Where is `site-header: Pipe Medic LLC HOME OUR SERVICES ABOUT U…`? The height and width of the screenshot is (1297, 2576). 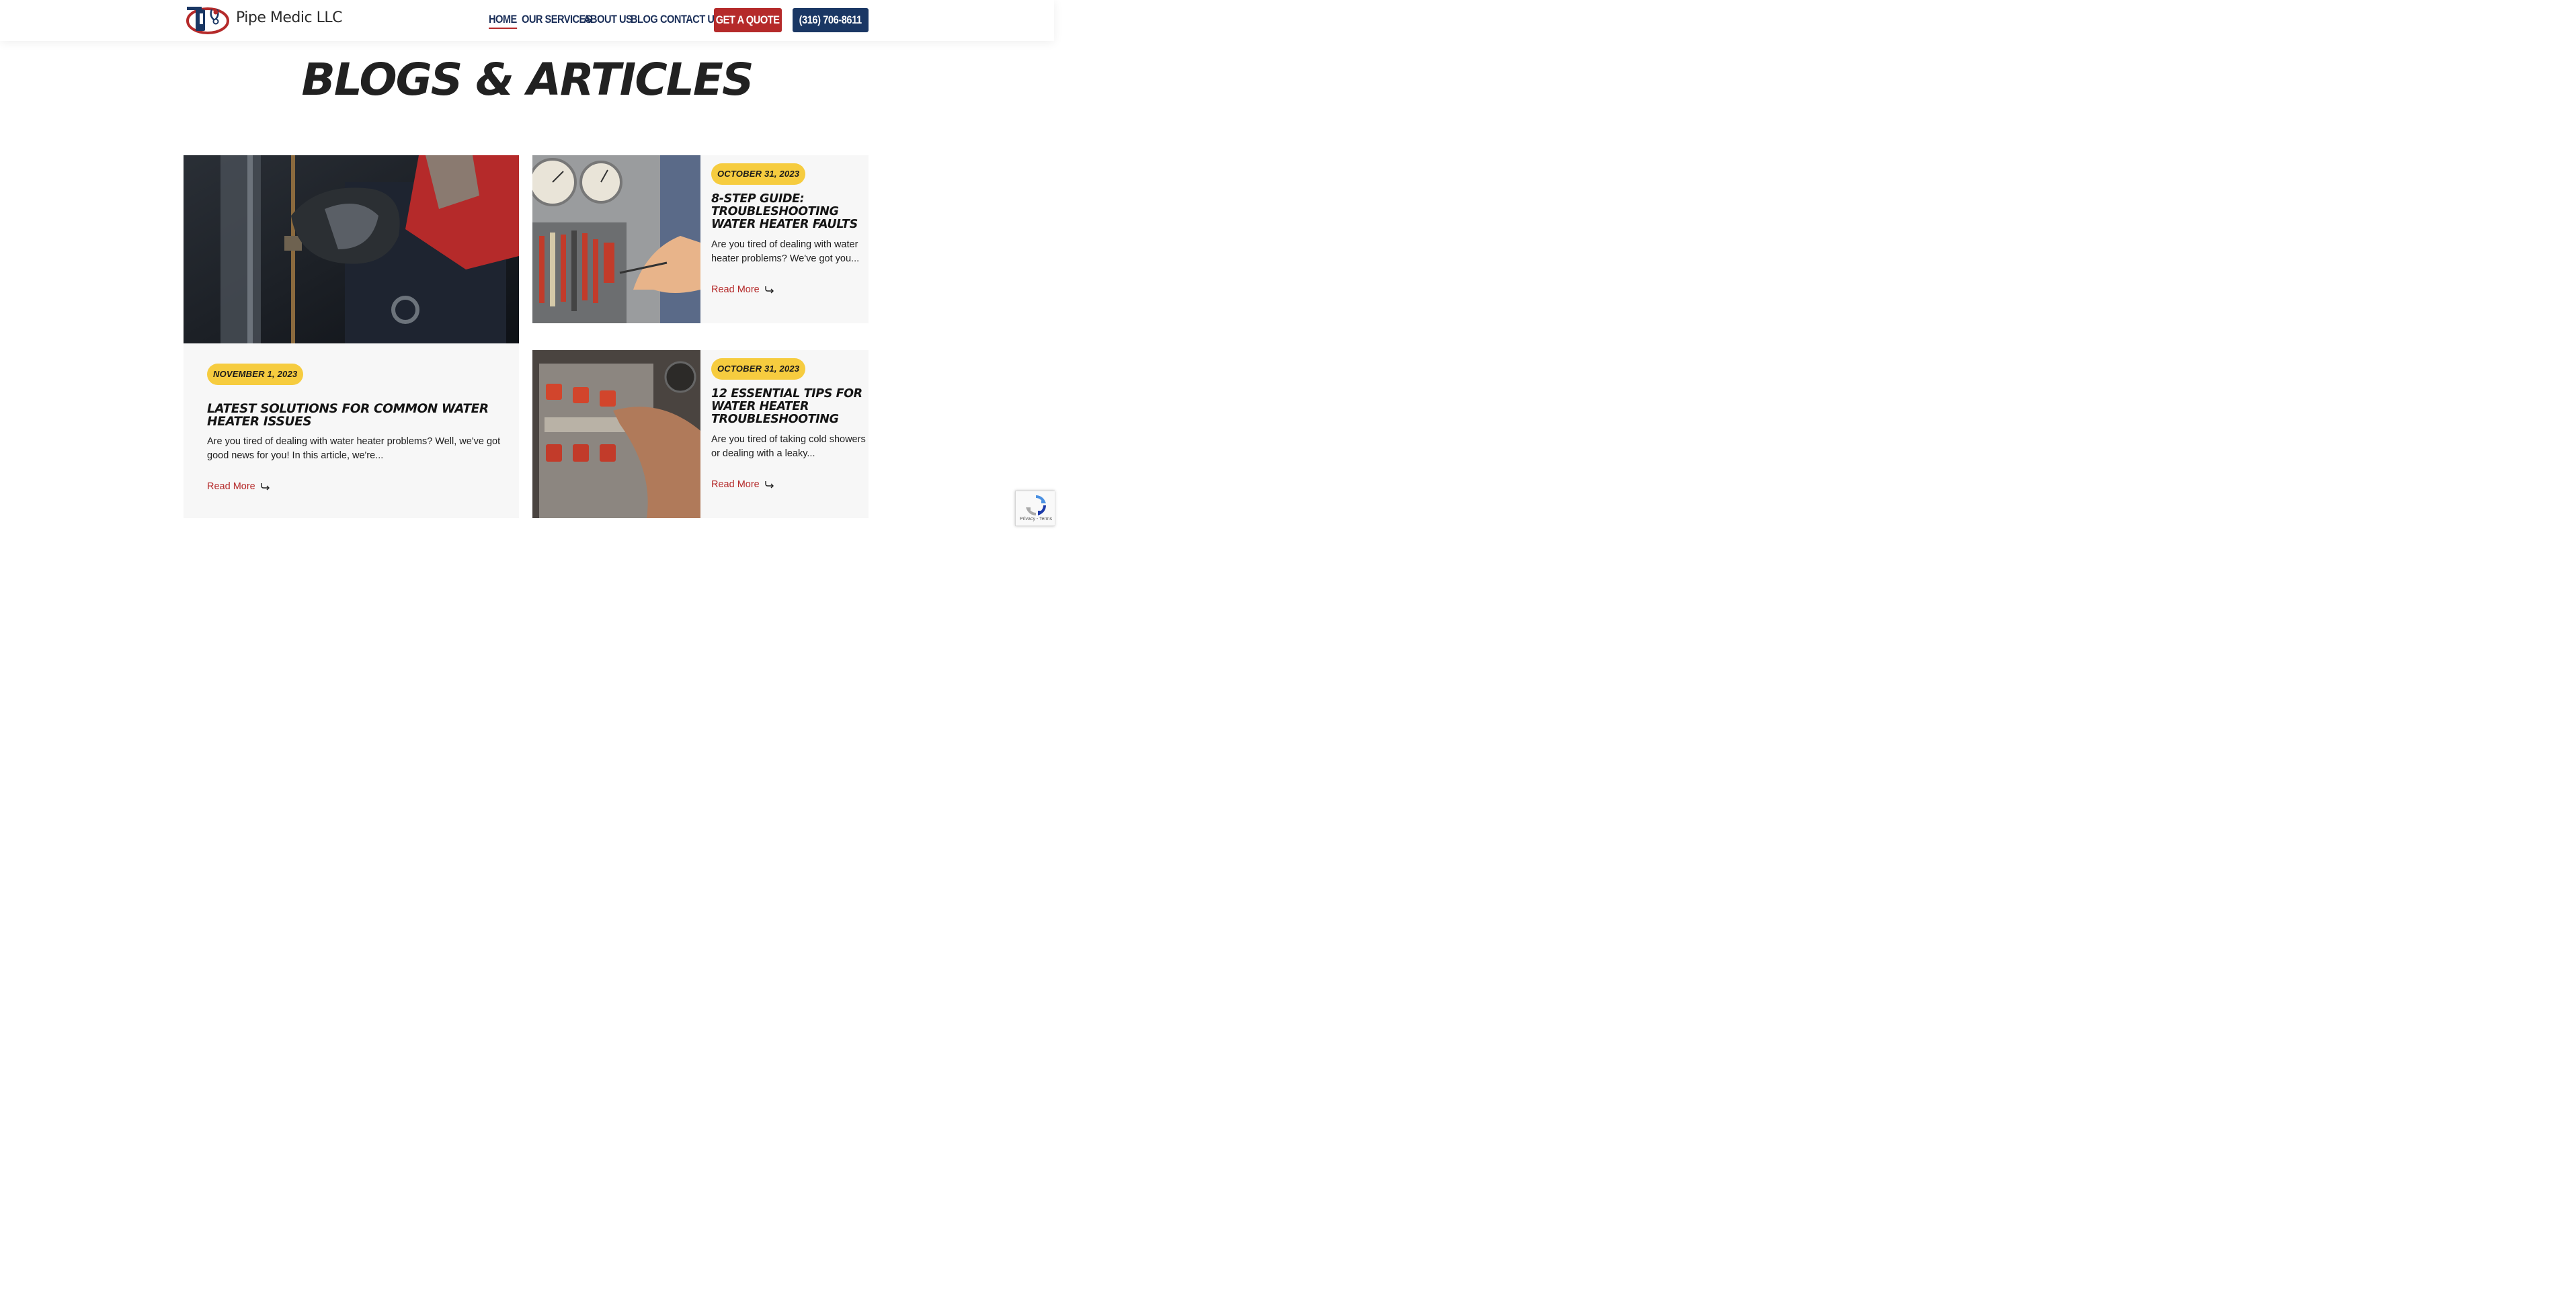
site-header: Pipe Medic LLC HOME OUR SERVICES ABOUT U… is located at coordinates (527, 20).